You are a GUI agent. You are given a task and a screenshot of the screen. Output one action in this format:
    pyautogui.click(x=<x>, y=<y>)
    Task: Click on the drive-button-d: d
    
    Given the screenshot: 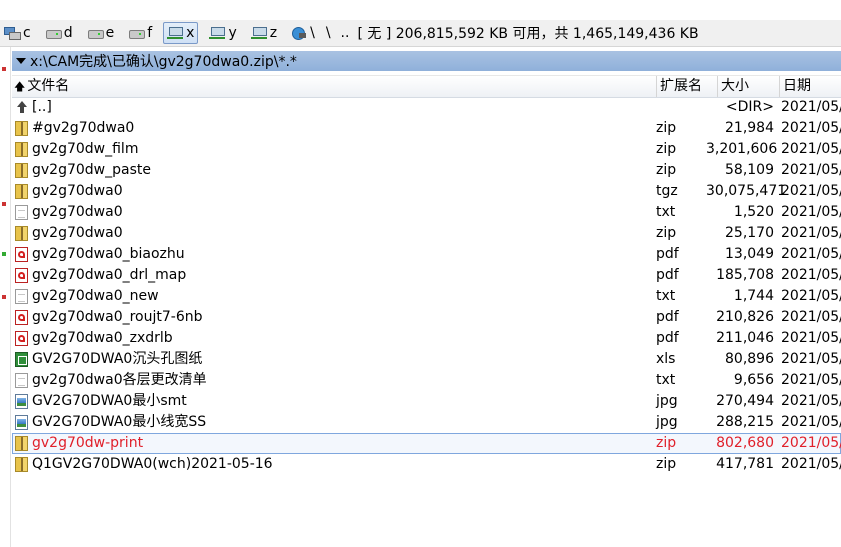 What is the action you would take?
    pyautogui.click(x=59, y=33)
    